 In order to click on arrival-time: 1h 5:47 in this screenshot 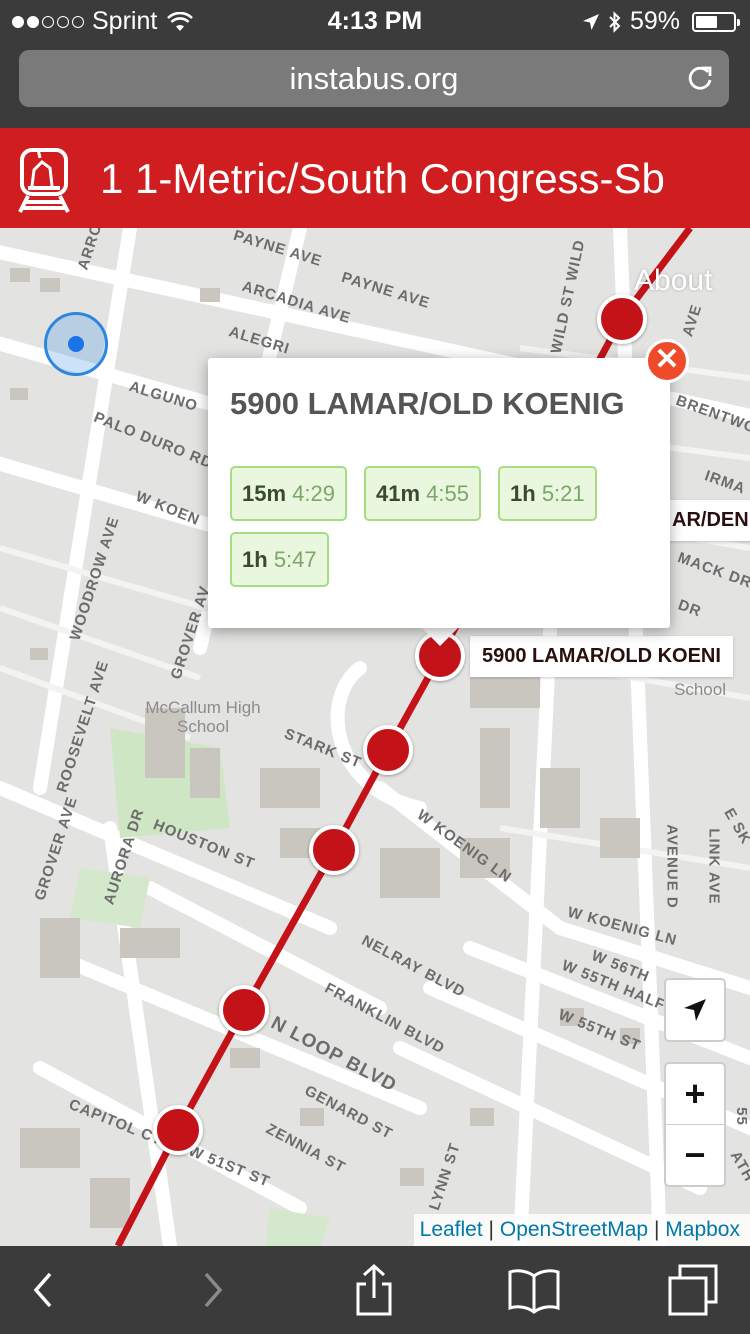, I will do `click(279, 559)`.